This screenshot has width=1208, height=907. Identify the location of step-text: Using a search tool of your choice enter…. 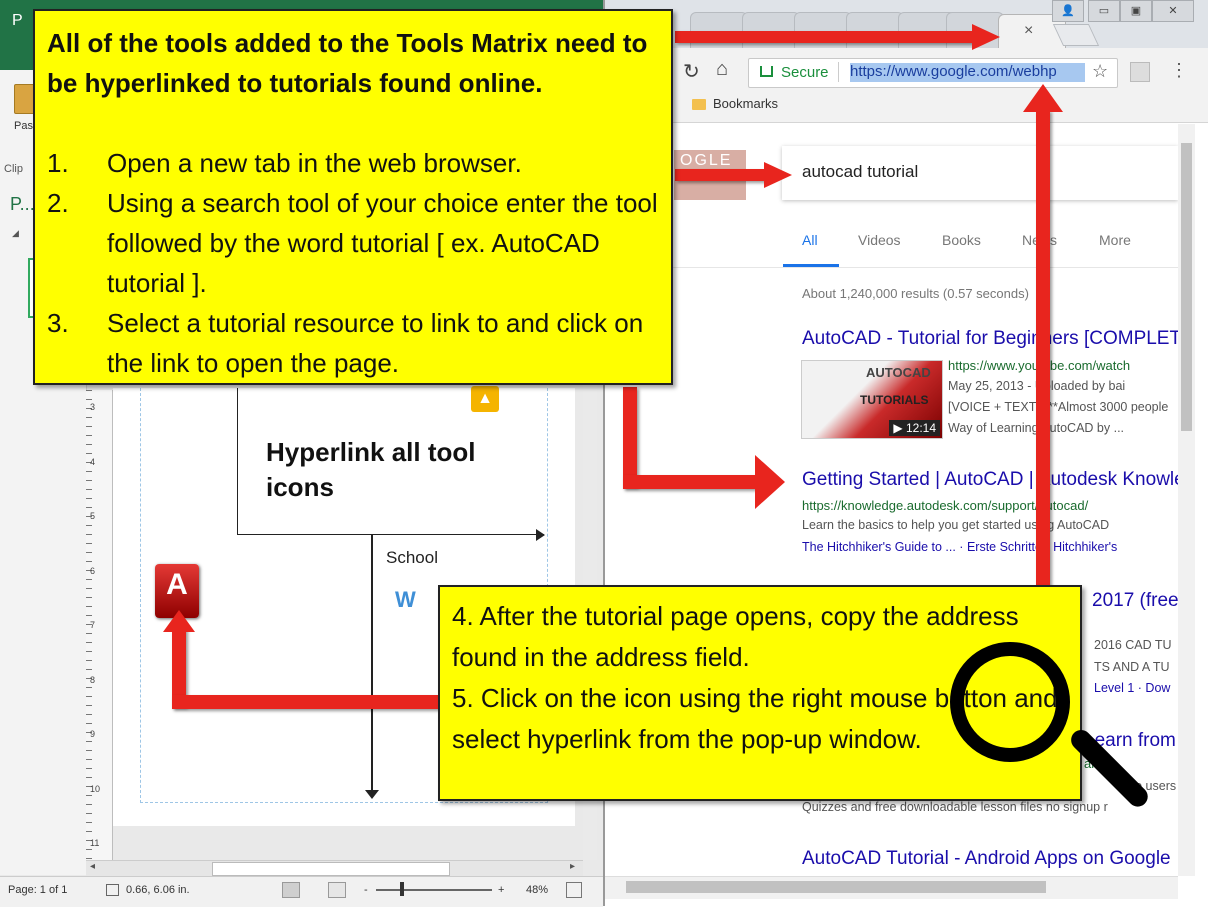
(382, 243).